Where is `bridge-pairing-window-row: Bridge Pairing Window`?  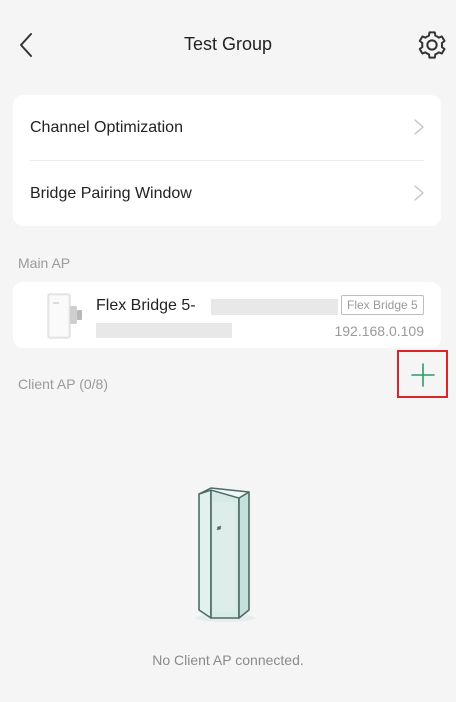 bridge-pairing-window-row: Bridge Pairing Window is located at coordinates (227, 193).